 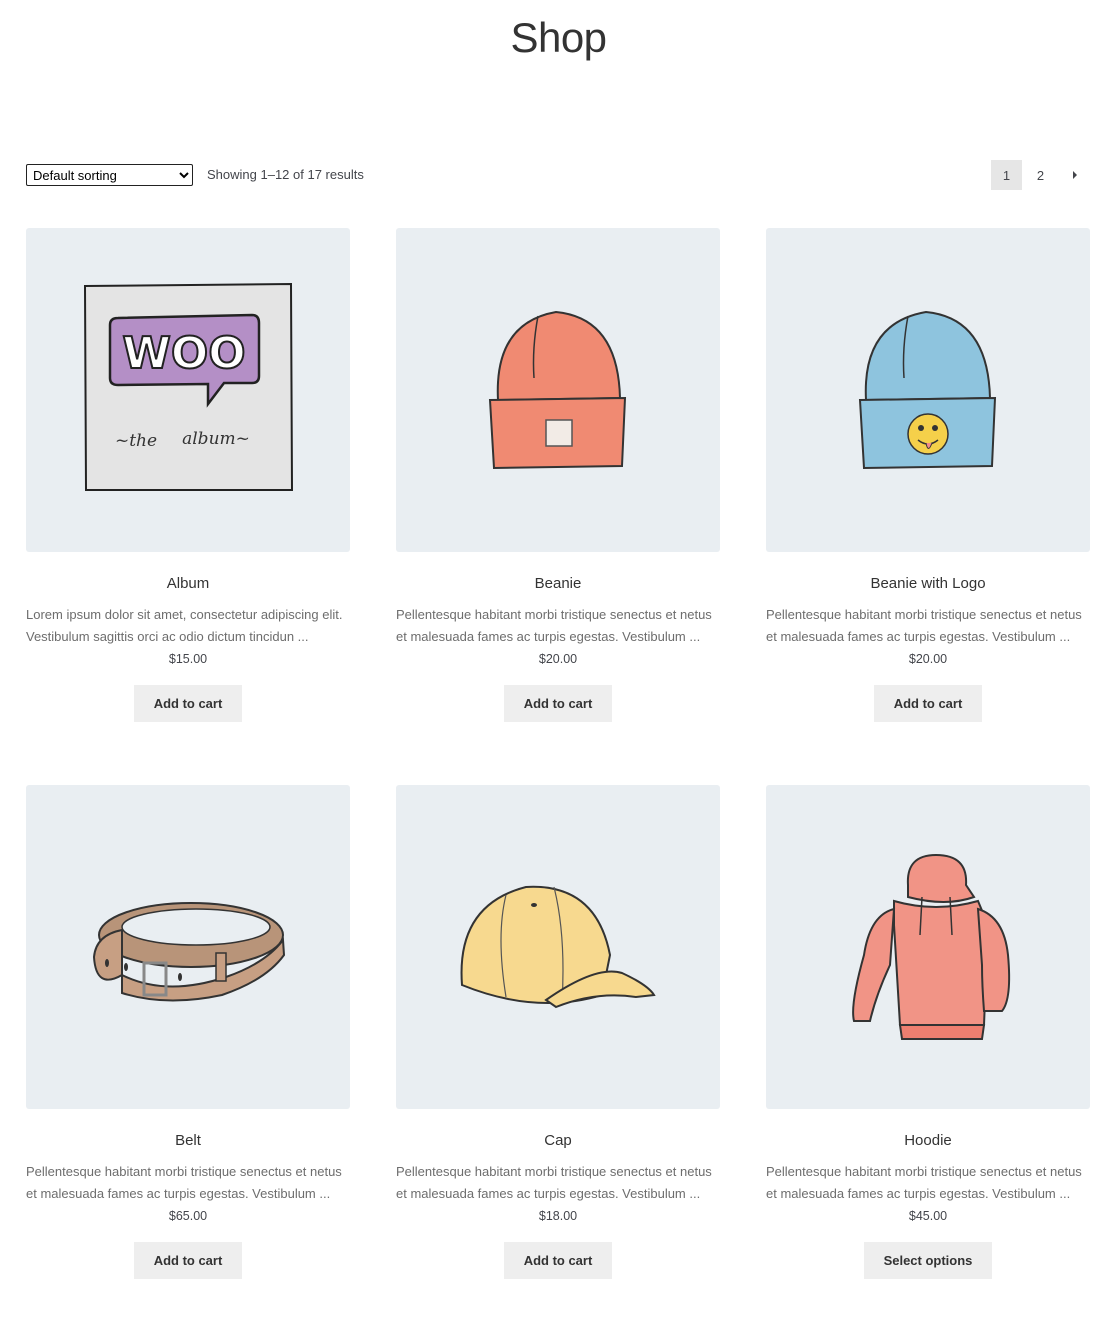 What do you see at coordinates (558, 1141) in the screenshot?
I see `product-title: Cap` at bounding box center [558, 1141].